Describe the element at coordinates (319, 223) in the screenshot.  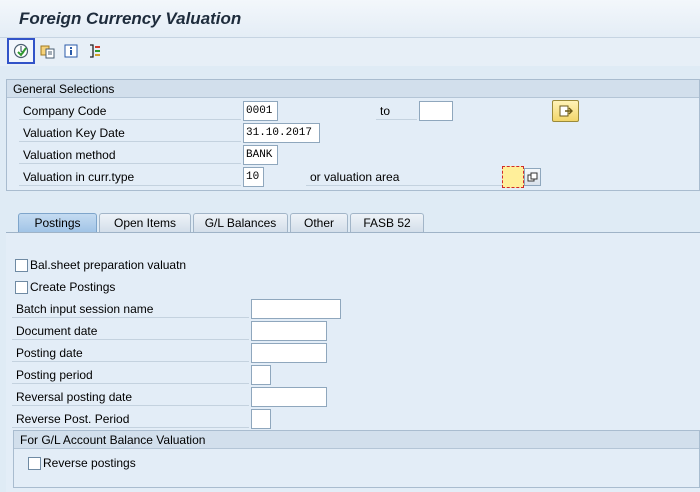
I see `tab-other: Other` at that location.